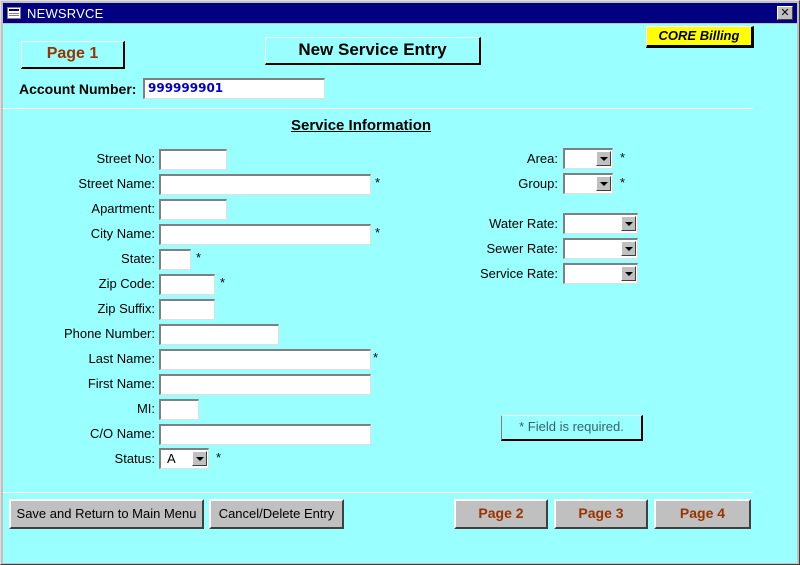  Describe the element at coordinates (523, 223) in the screenshot. I see `water-rate-label: Water Rate:` at that location.